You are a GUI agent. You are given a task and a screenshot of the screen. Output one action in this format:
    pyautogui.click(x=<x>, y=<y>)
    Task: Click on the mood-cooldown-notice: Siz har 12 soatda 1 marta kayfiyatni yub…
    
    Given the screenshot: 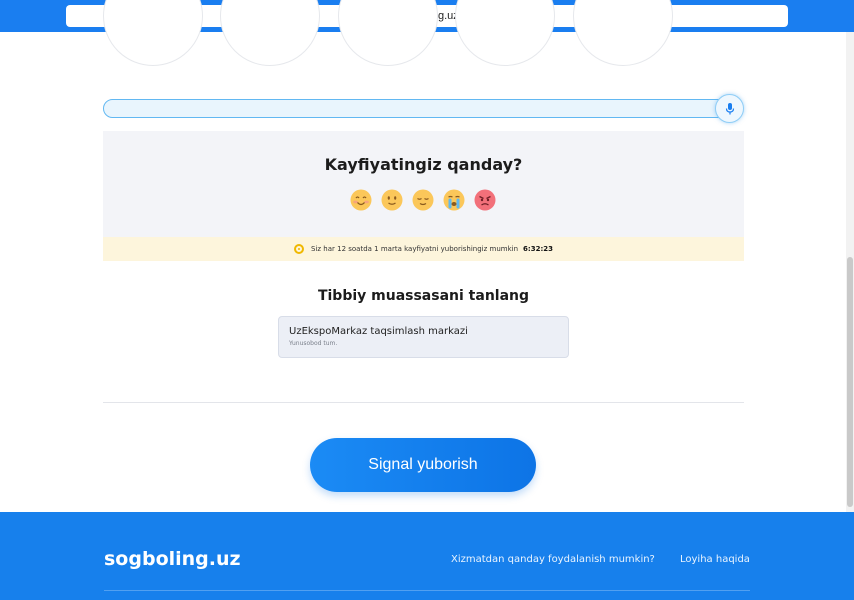 What is the action you would take?
    pyautogui.click(x=423, y=249)
    